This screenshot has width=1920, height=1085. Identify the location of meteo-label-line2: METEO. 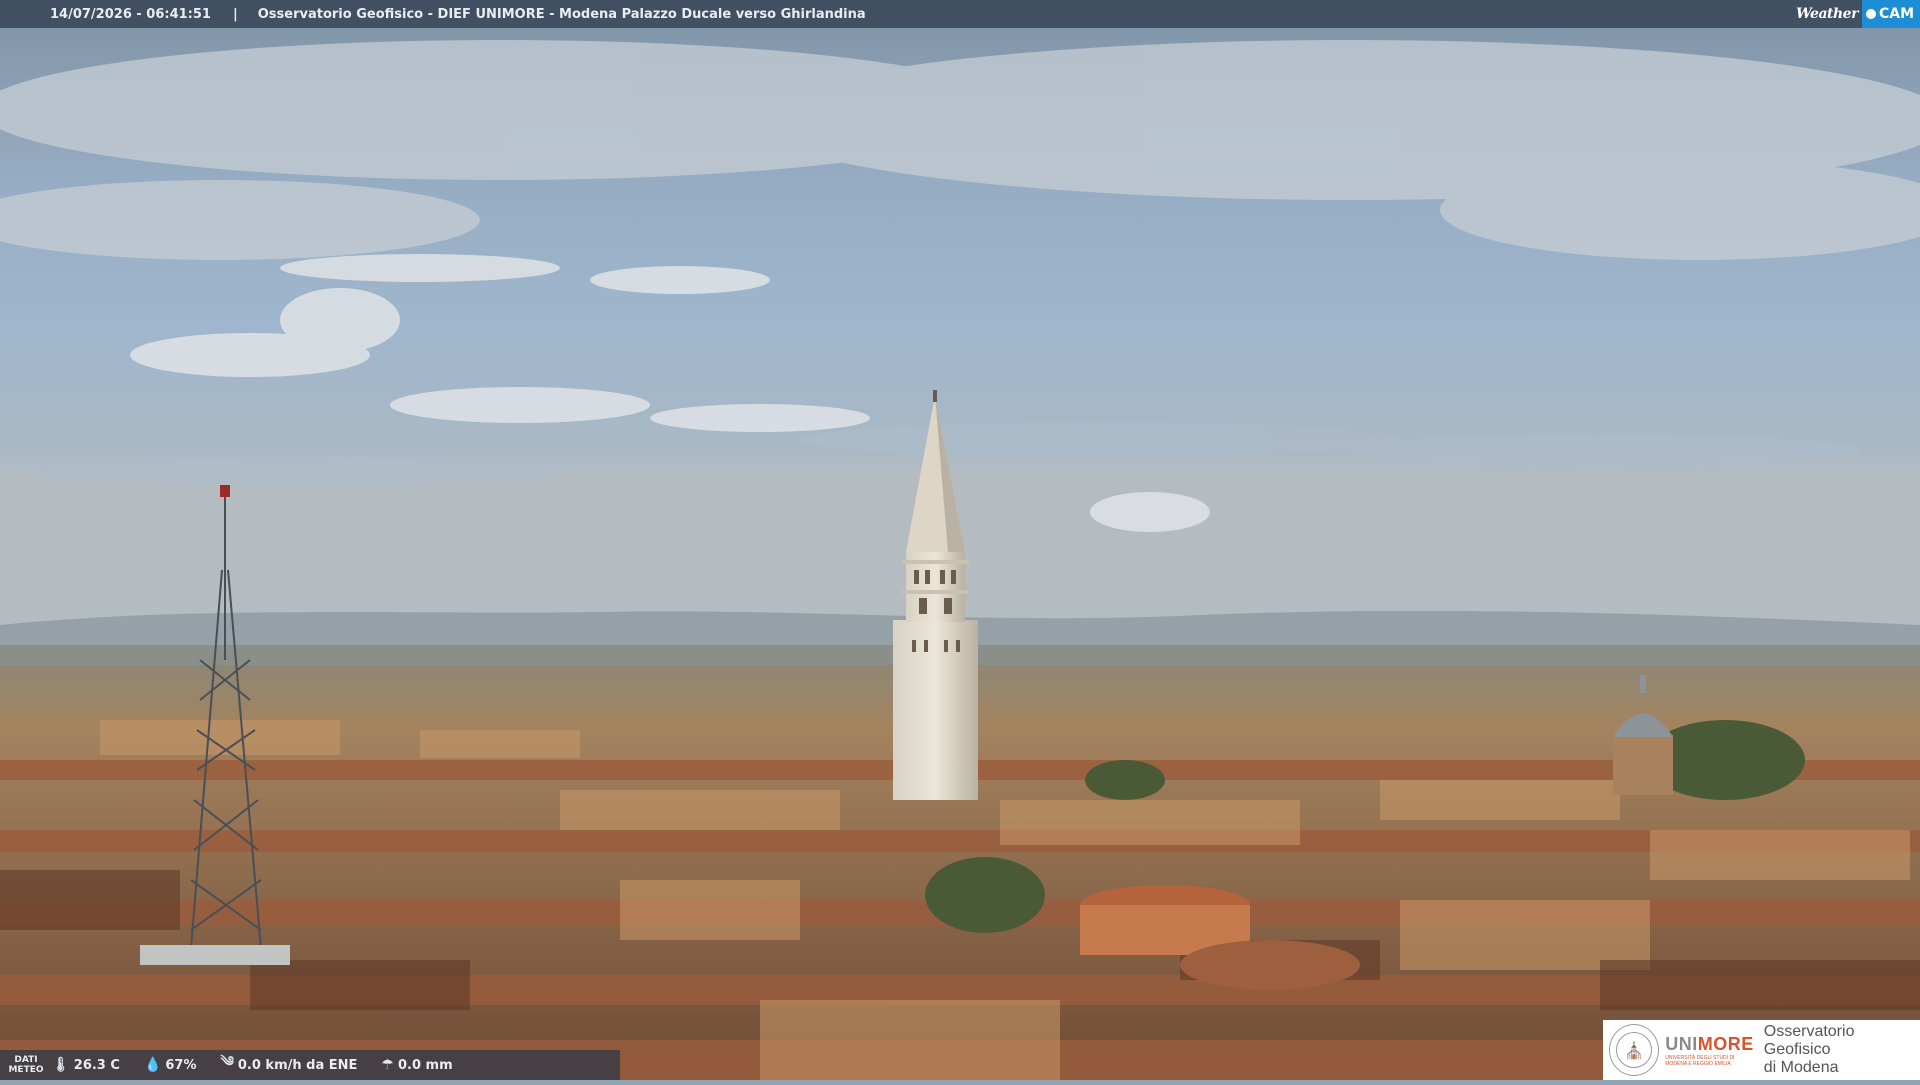
(26, 1070).